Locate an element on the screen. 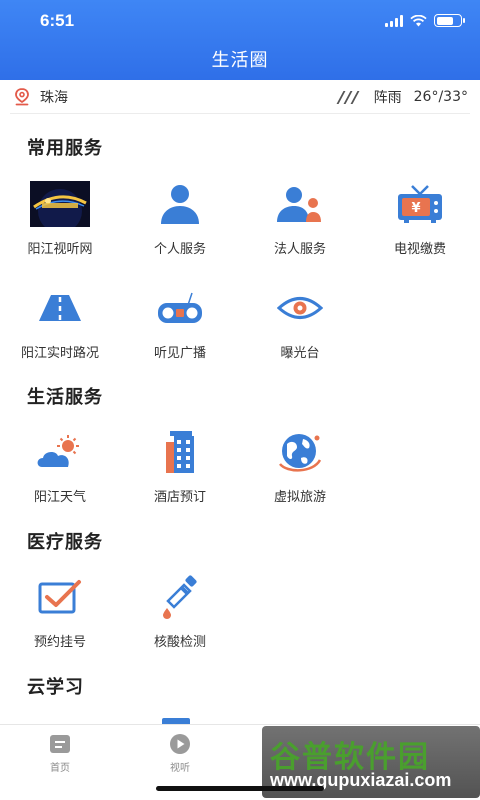  tab-label: 视听 is located at coordinates (180, 768).